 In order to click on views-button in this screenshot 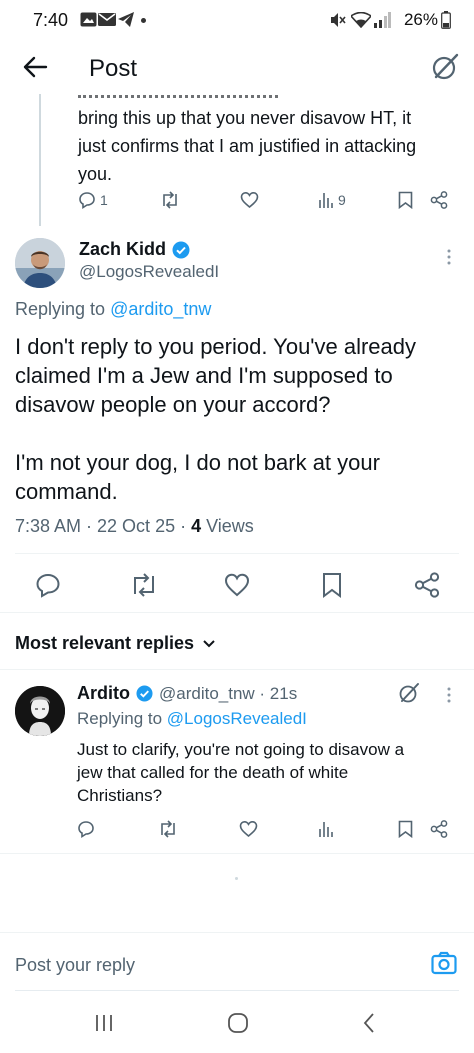, I will do `click(326, 829)`.